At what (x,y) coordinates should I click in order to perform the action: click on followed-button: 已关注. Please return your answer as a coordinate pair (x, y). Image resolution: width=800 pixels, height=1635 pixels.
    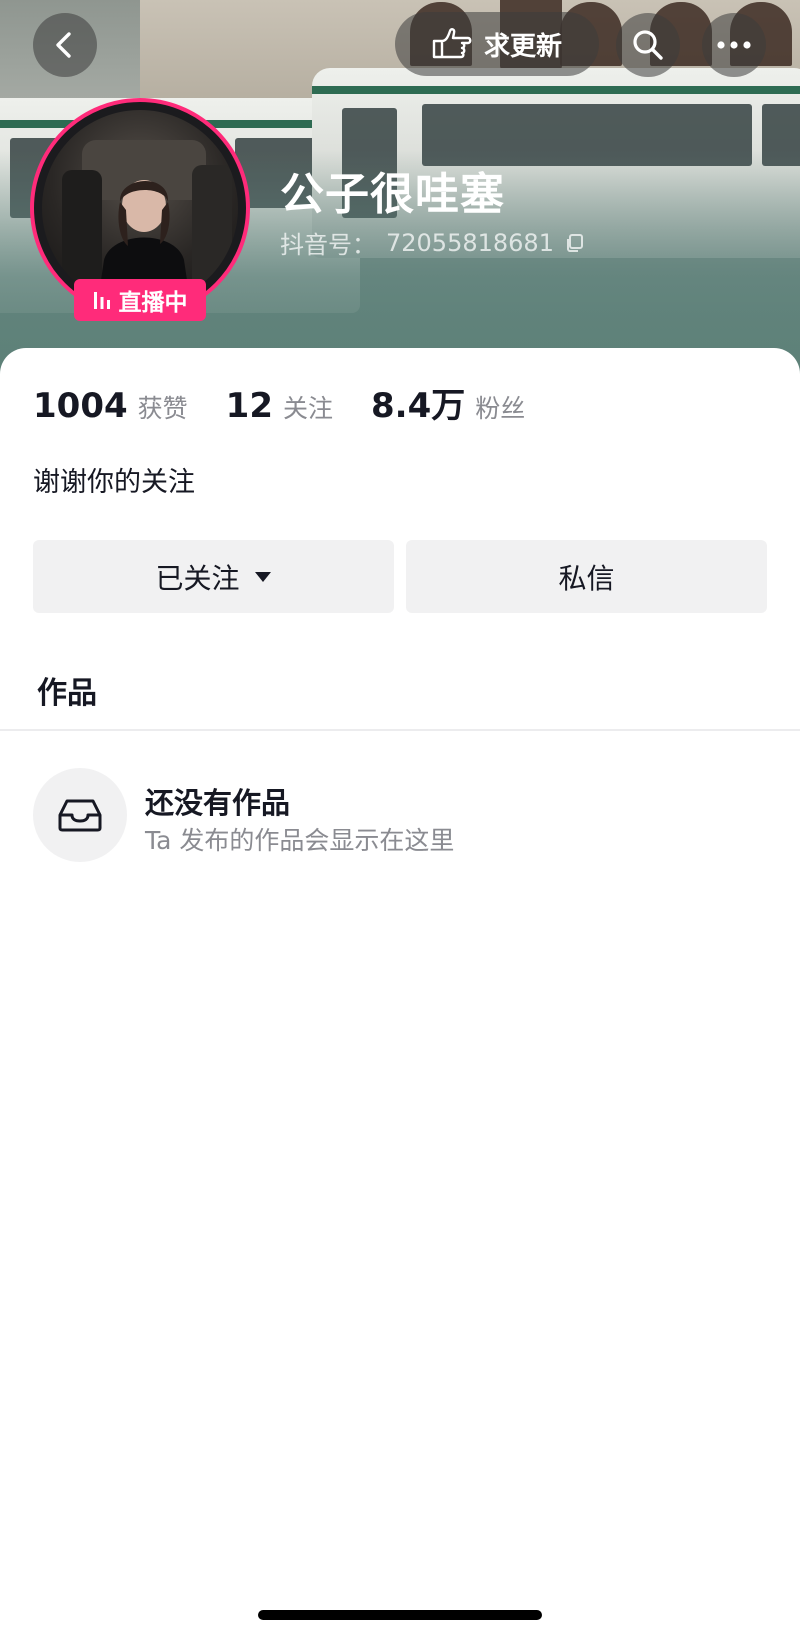
    Looking at the image, I should click on (213, 576).